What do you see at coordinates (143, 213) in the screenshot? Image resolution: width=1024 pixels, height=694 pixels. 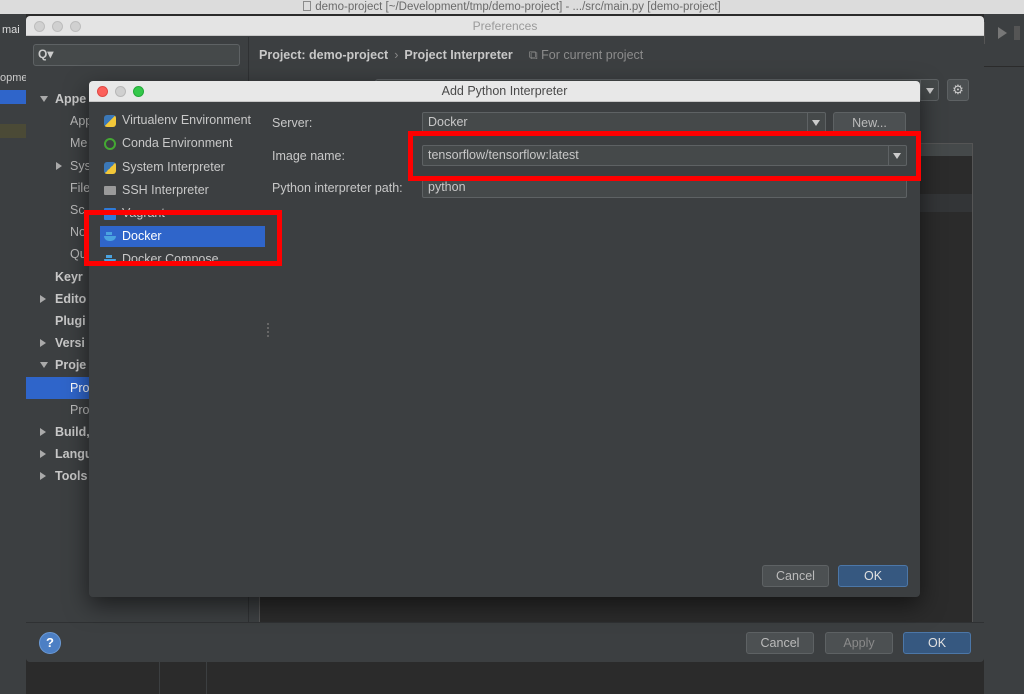 I see `env-item-label: Vagrant` at bounding box center [143, 213].